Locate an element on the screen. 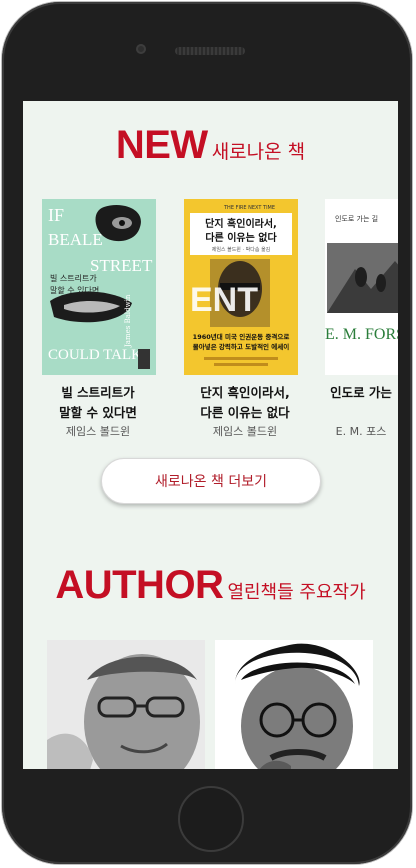 This screenshot has width=416, height=868. cover-text-if: IF is located at coordinates (56, 215).